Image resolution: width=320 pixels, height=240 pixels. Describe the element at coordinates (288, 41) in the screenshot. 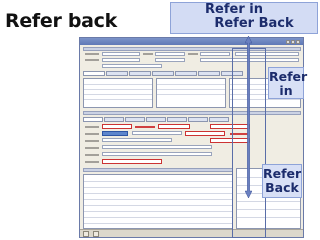

I see `minimize-icon` at that location.